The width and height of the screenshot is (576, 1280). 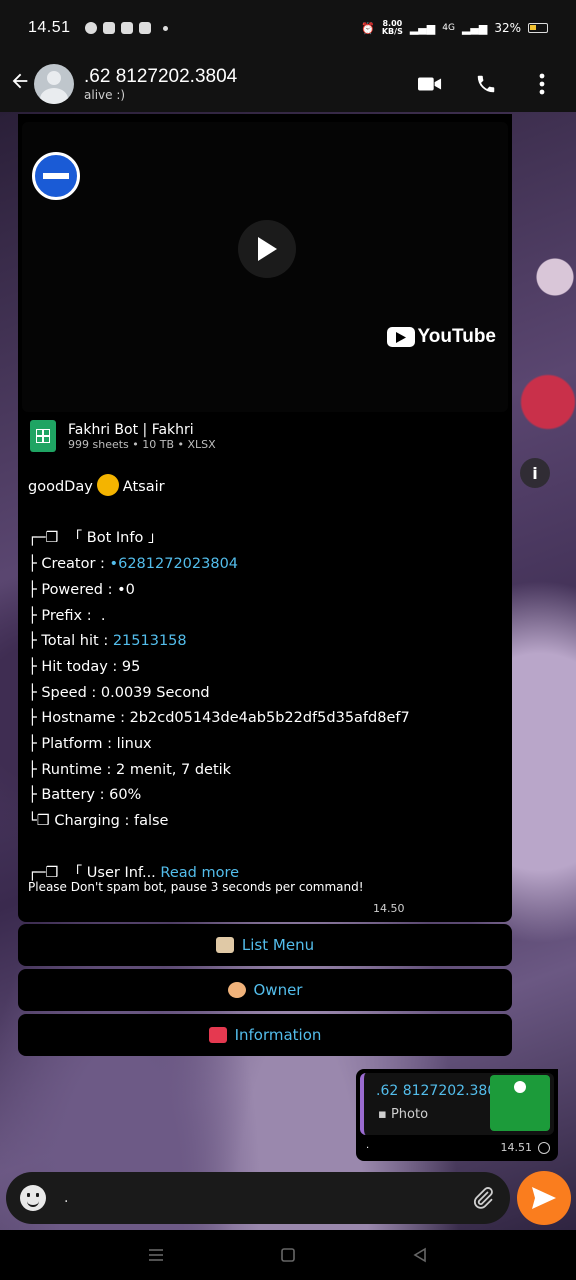 What do you see at coordinates (143, 487) in the screenshot?
I see `greeting-name: Atsair` at bounding box center [143, 487].